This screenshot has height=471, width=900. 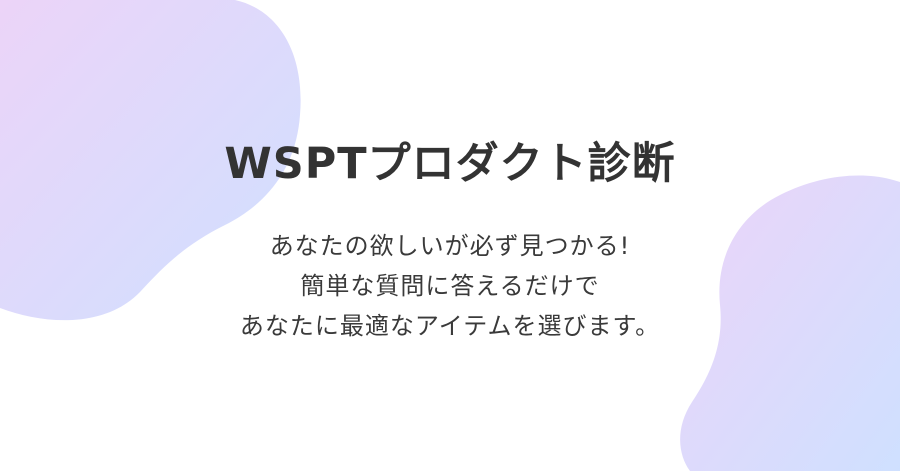 What do you see at coordinates (450, 164) in the screenshot?
I see `page-title: WSPTプロダクト診断` at bounding box center [450, 164].